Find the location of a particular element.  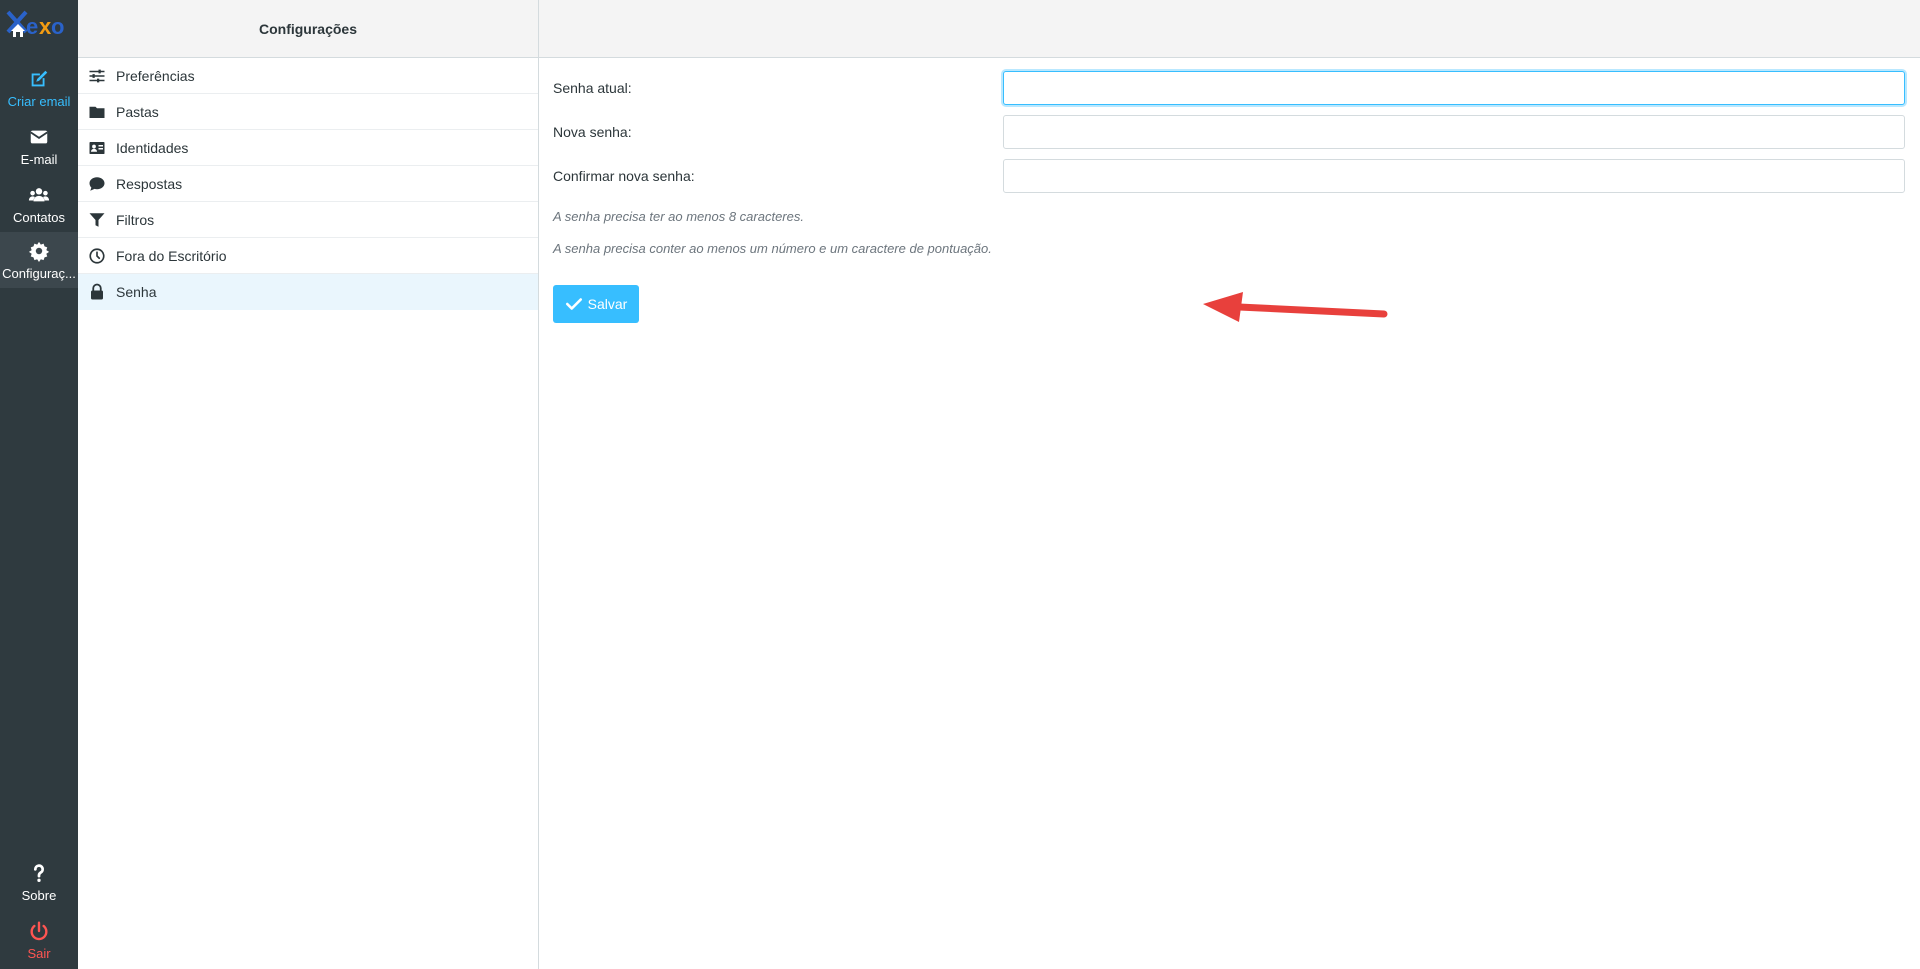

compose-icon is located at coordinates (39, 78).